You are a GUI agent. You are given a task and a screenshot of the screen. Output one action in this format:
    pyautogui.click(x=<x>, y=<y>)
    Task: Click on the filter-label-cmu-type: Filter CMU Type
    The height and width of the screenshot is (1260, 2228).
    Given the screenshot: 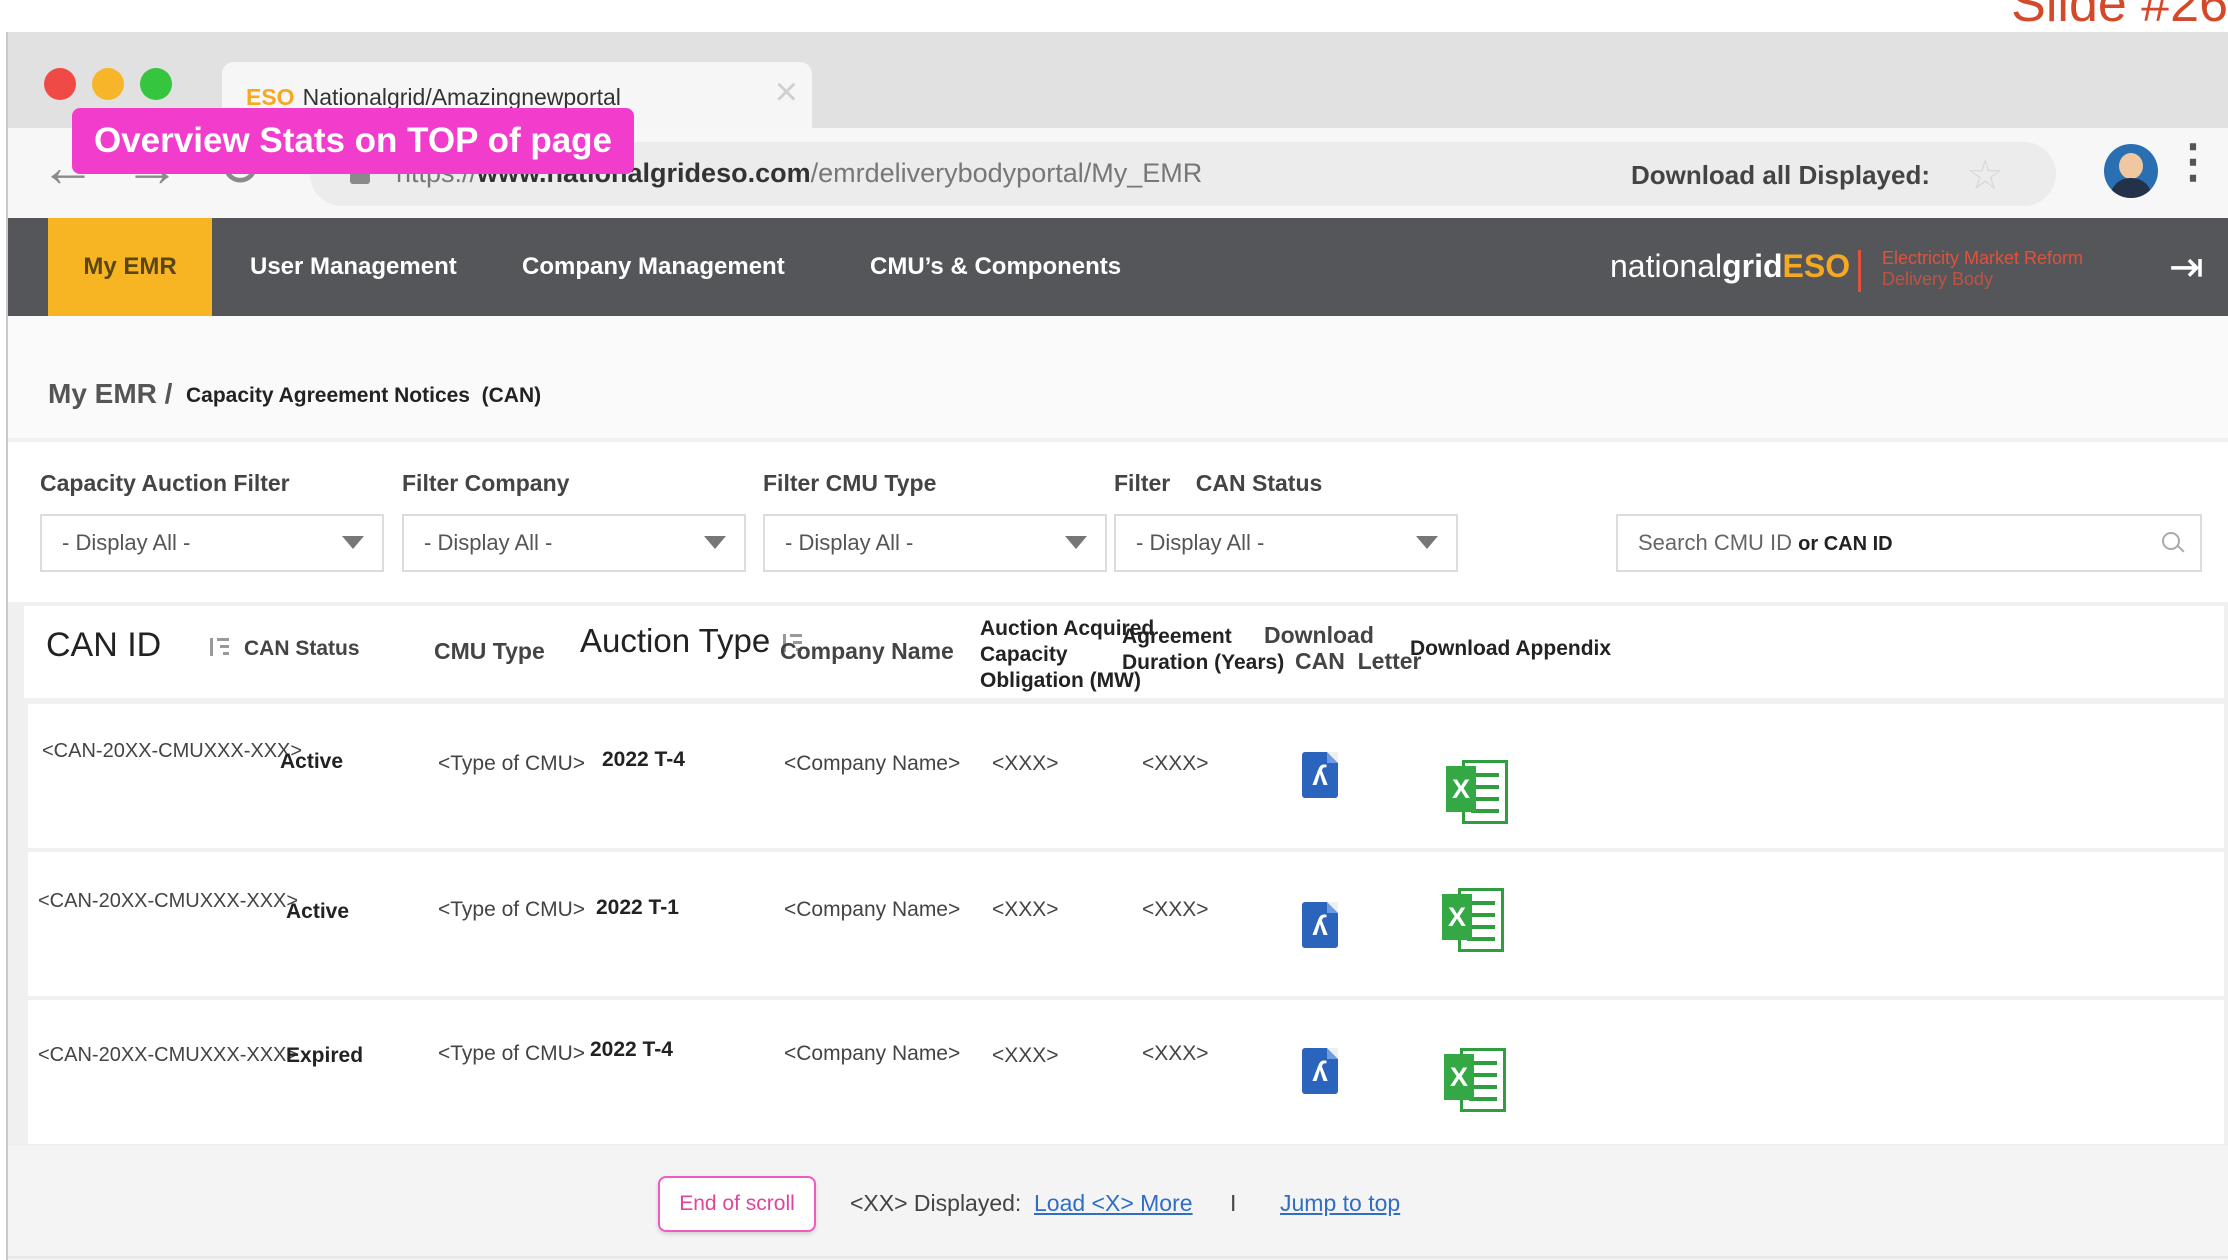 What is the action you would take?
    pyautogui.click(x=850, y=483)
    